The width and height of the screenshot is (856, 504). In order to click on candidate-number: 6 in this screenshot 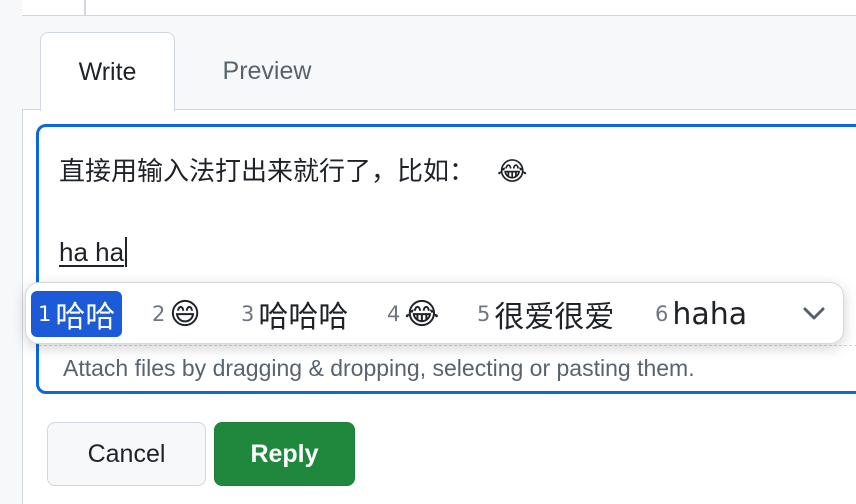, I will do `click(662, 314)`.